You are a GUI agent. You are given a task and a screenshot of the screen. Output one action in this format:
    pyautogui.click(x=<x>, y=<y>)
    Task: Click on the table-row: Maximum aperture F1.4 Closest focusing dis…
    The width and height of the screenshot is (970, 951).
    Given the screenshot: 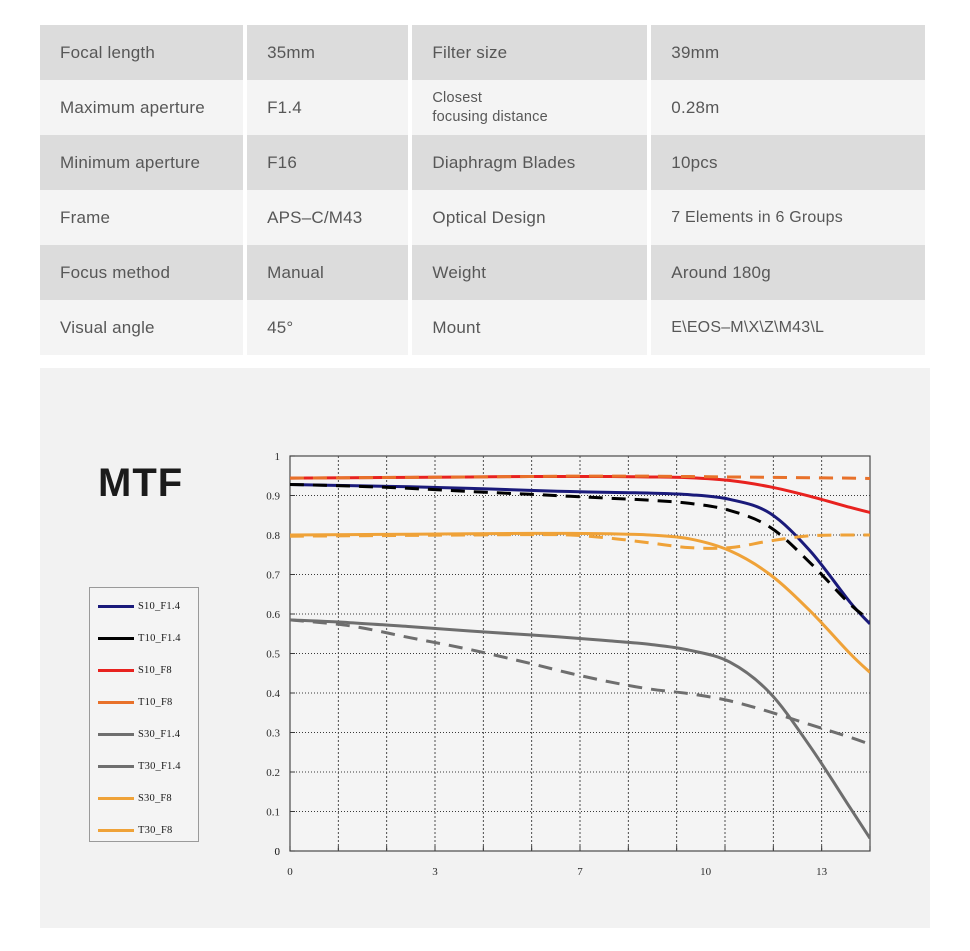 What is the action you would take?
    pyautogui.click(x=482, y=107)
    